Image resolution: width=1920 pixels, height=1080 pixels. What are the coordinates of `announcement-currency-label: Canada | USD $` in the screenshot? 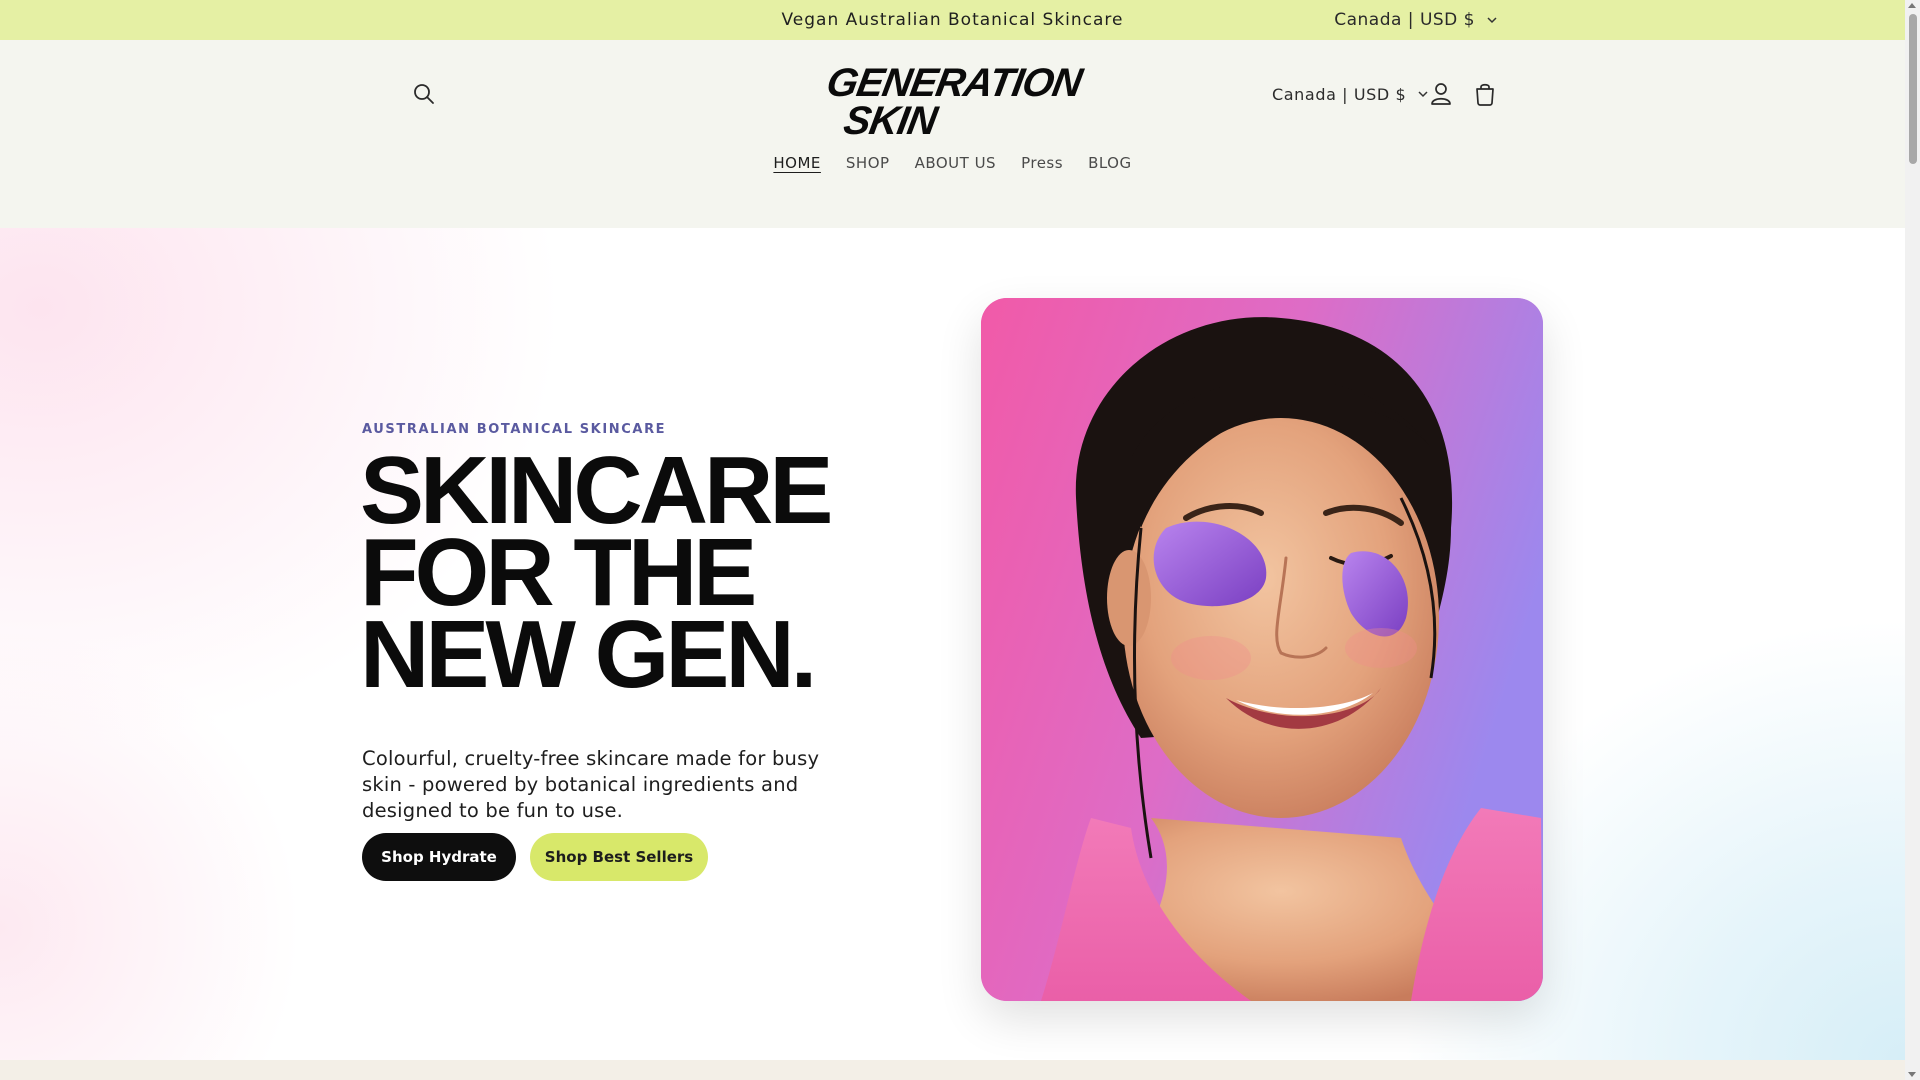 It's located at (1404, 20).